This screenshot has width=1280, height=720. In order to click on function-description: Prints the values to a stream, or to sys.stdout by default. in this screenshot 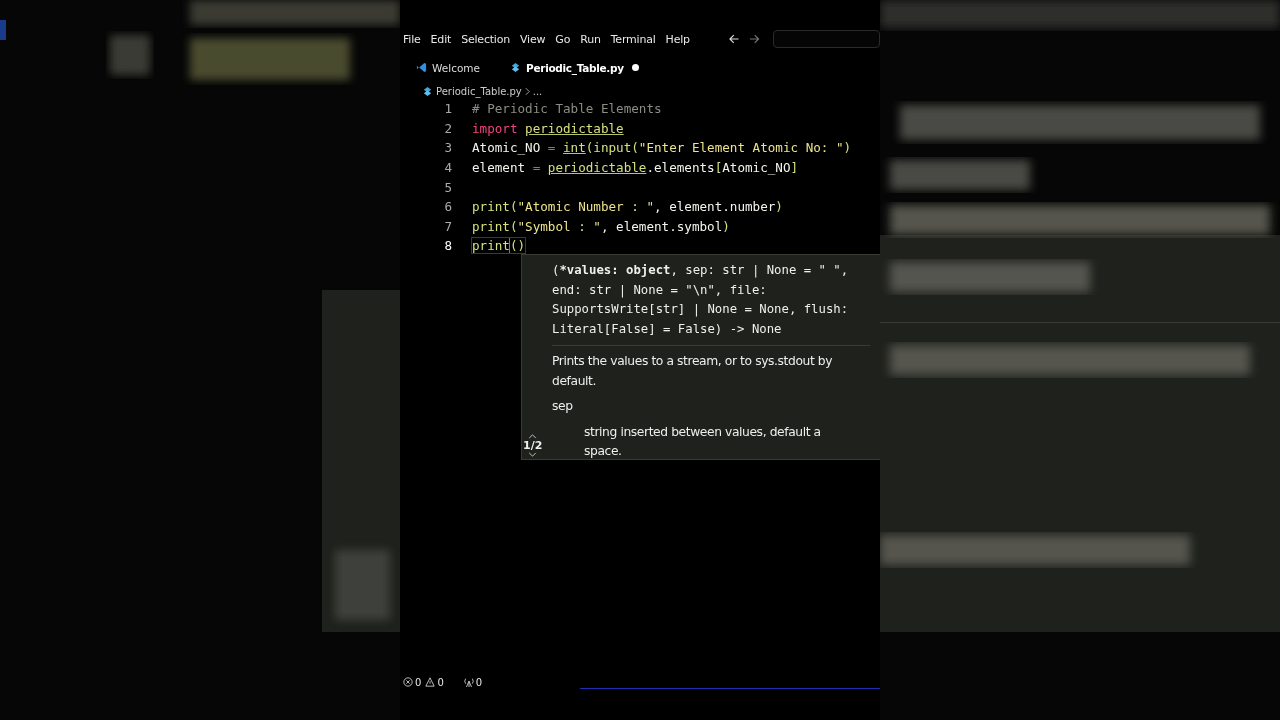, I will do `click(693, 371)`.